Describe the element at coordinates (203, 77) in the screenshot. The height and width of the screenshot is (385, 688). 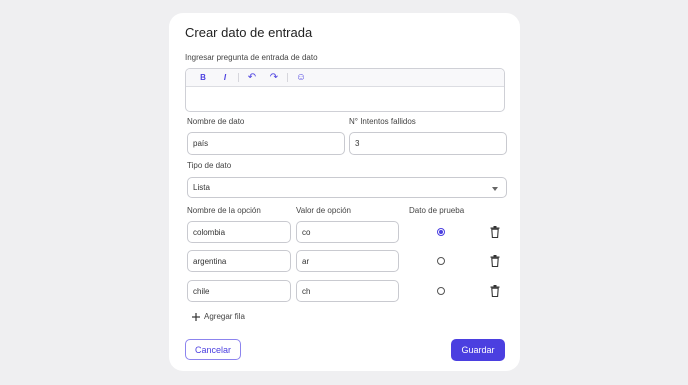
I see `bold-button: B` at that location.